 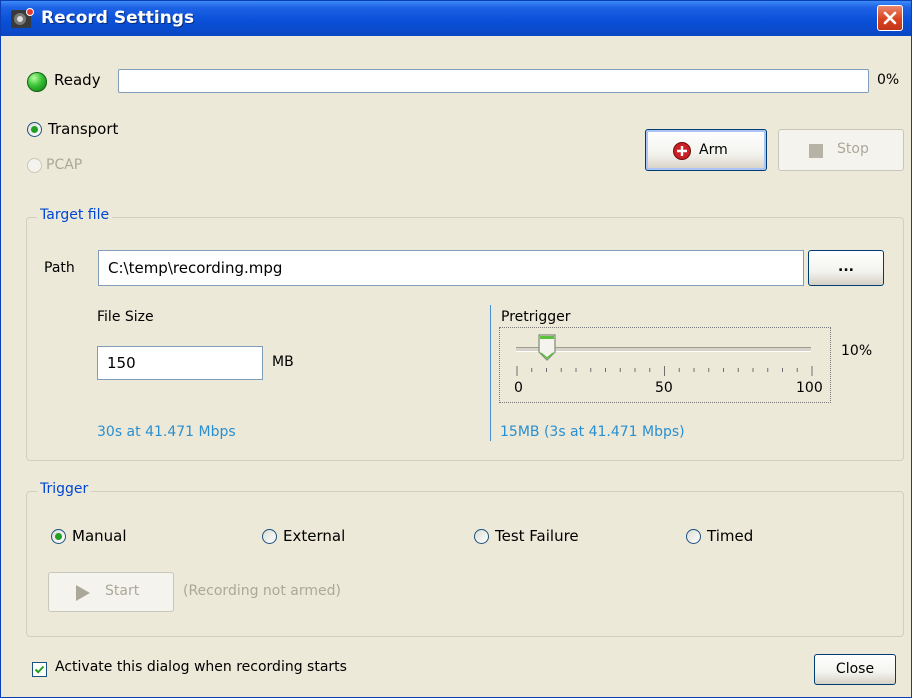 What do you see at coordinates (546, 348) in the screenshot?
I see `slider-thumb` at bounding box center [546, 348].